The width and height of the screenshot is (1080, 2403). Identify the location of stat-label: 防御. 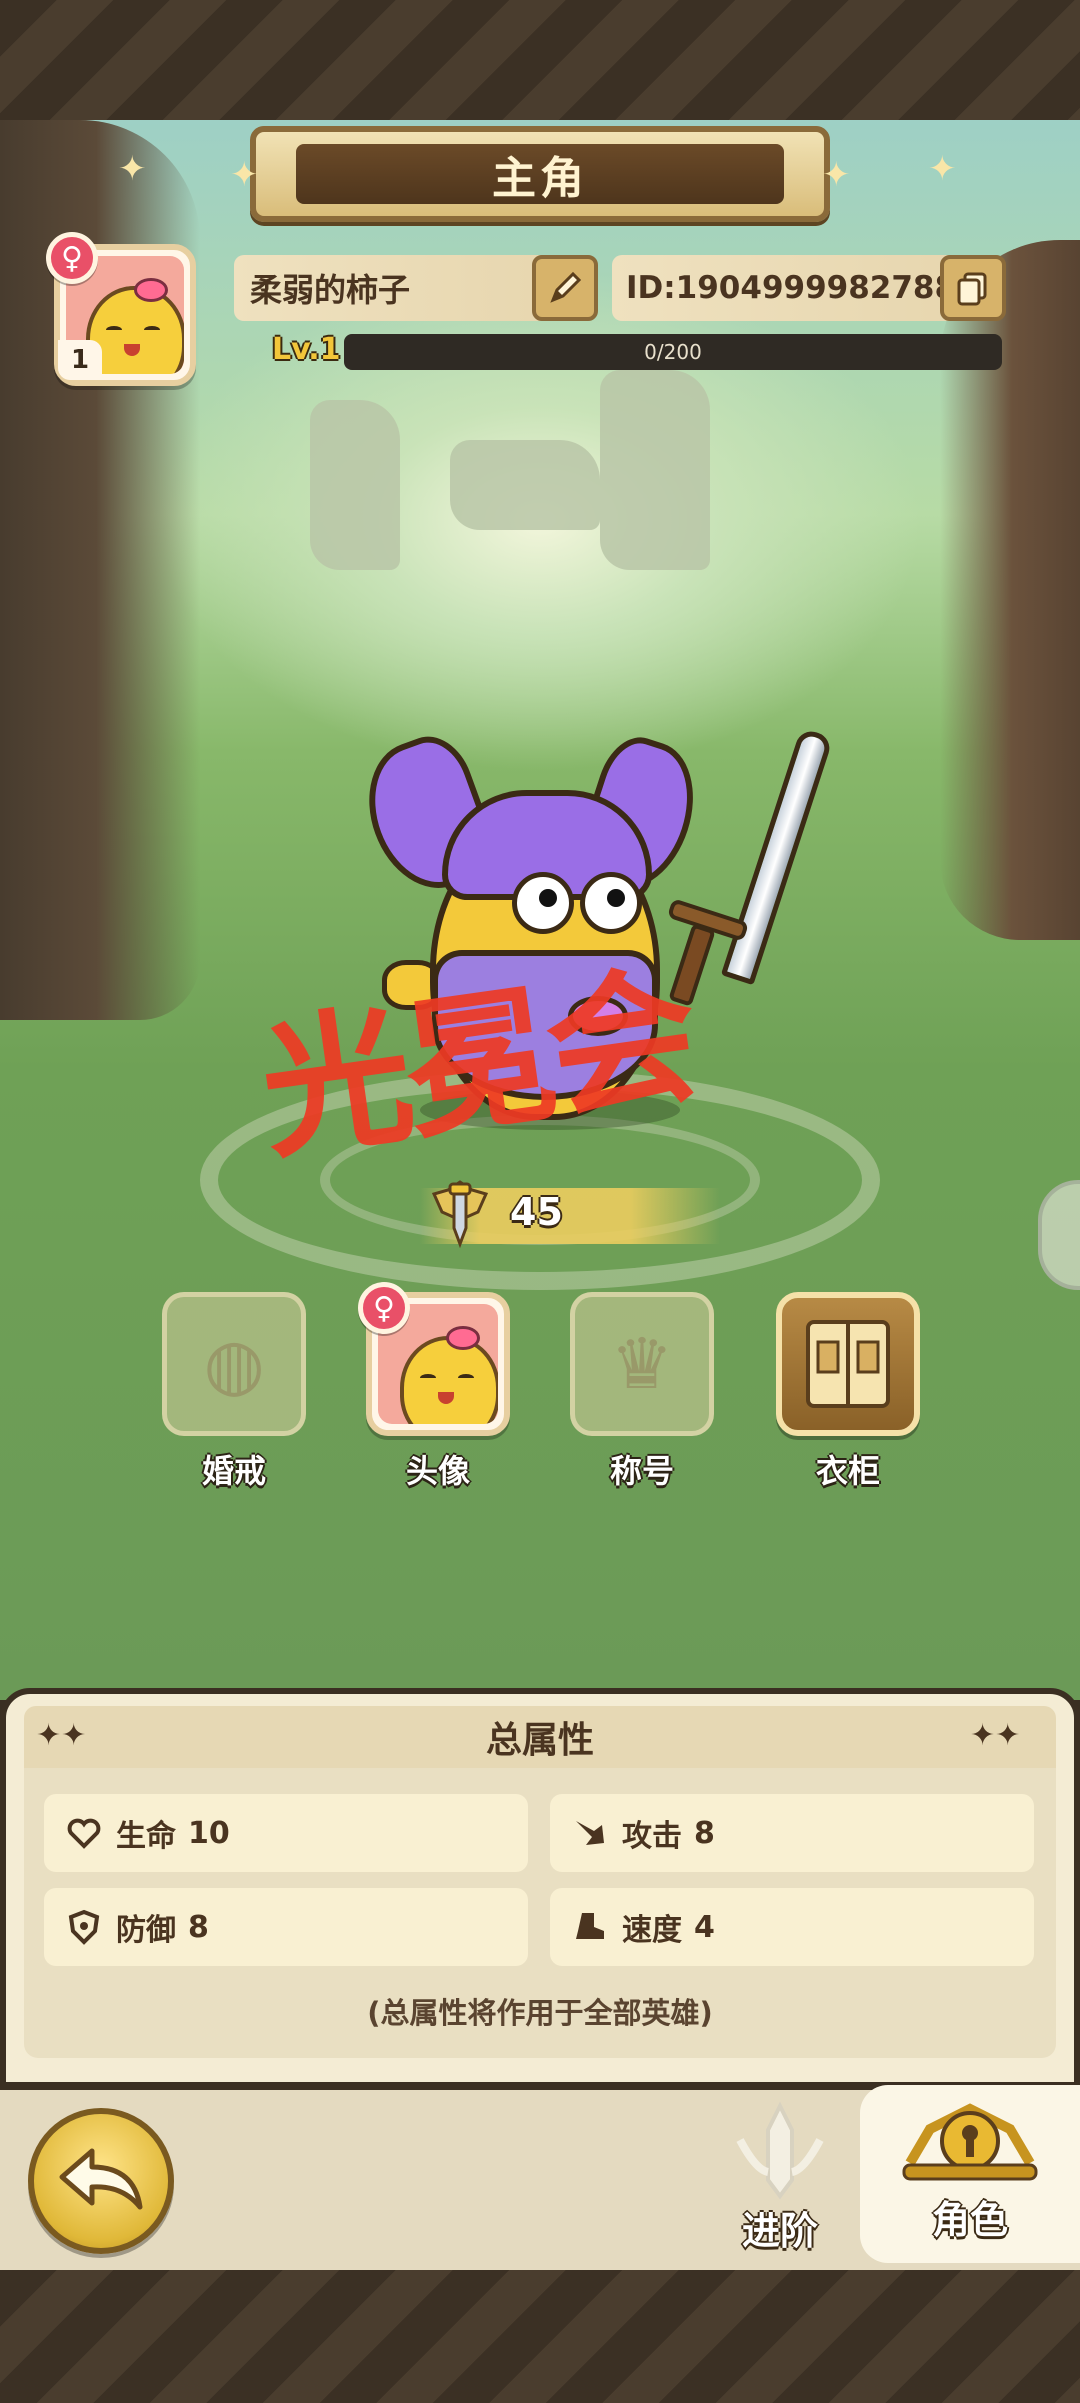
(146, 1930).